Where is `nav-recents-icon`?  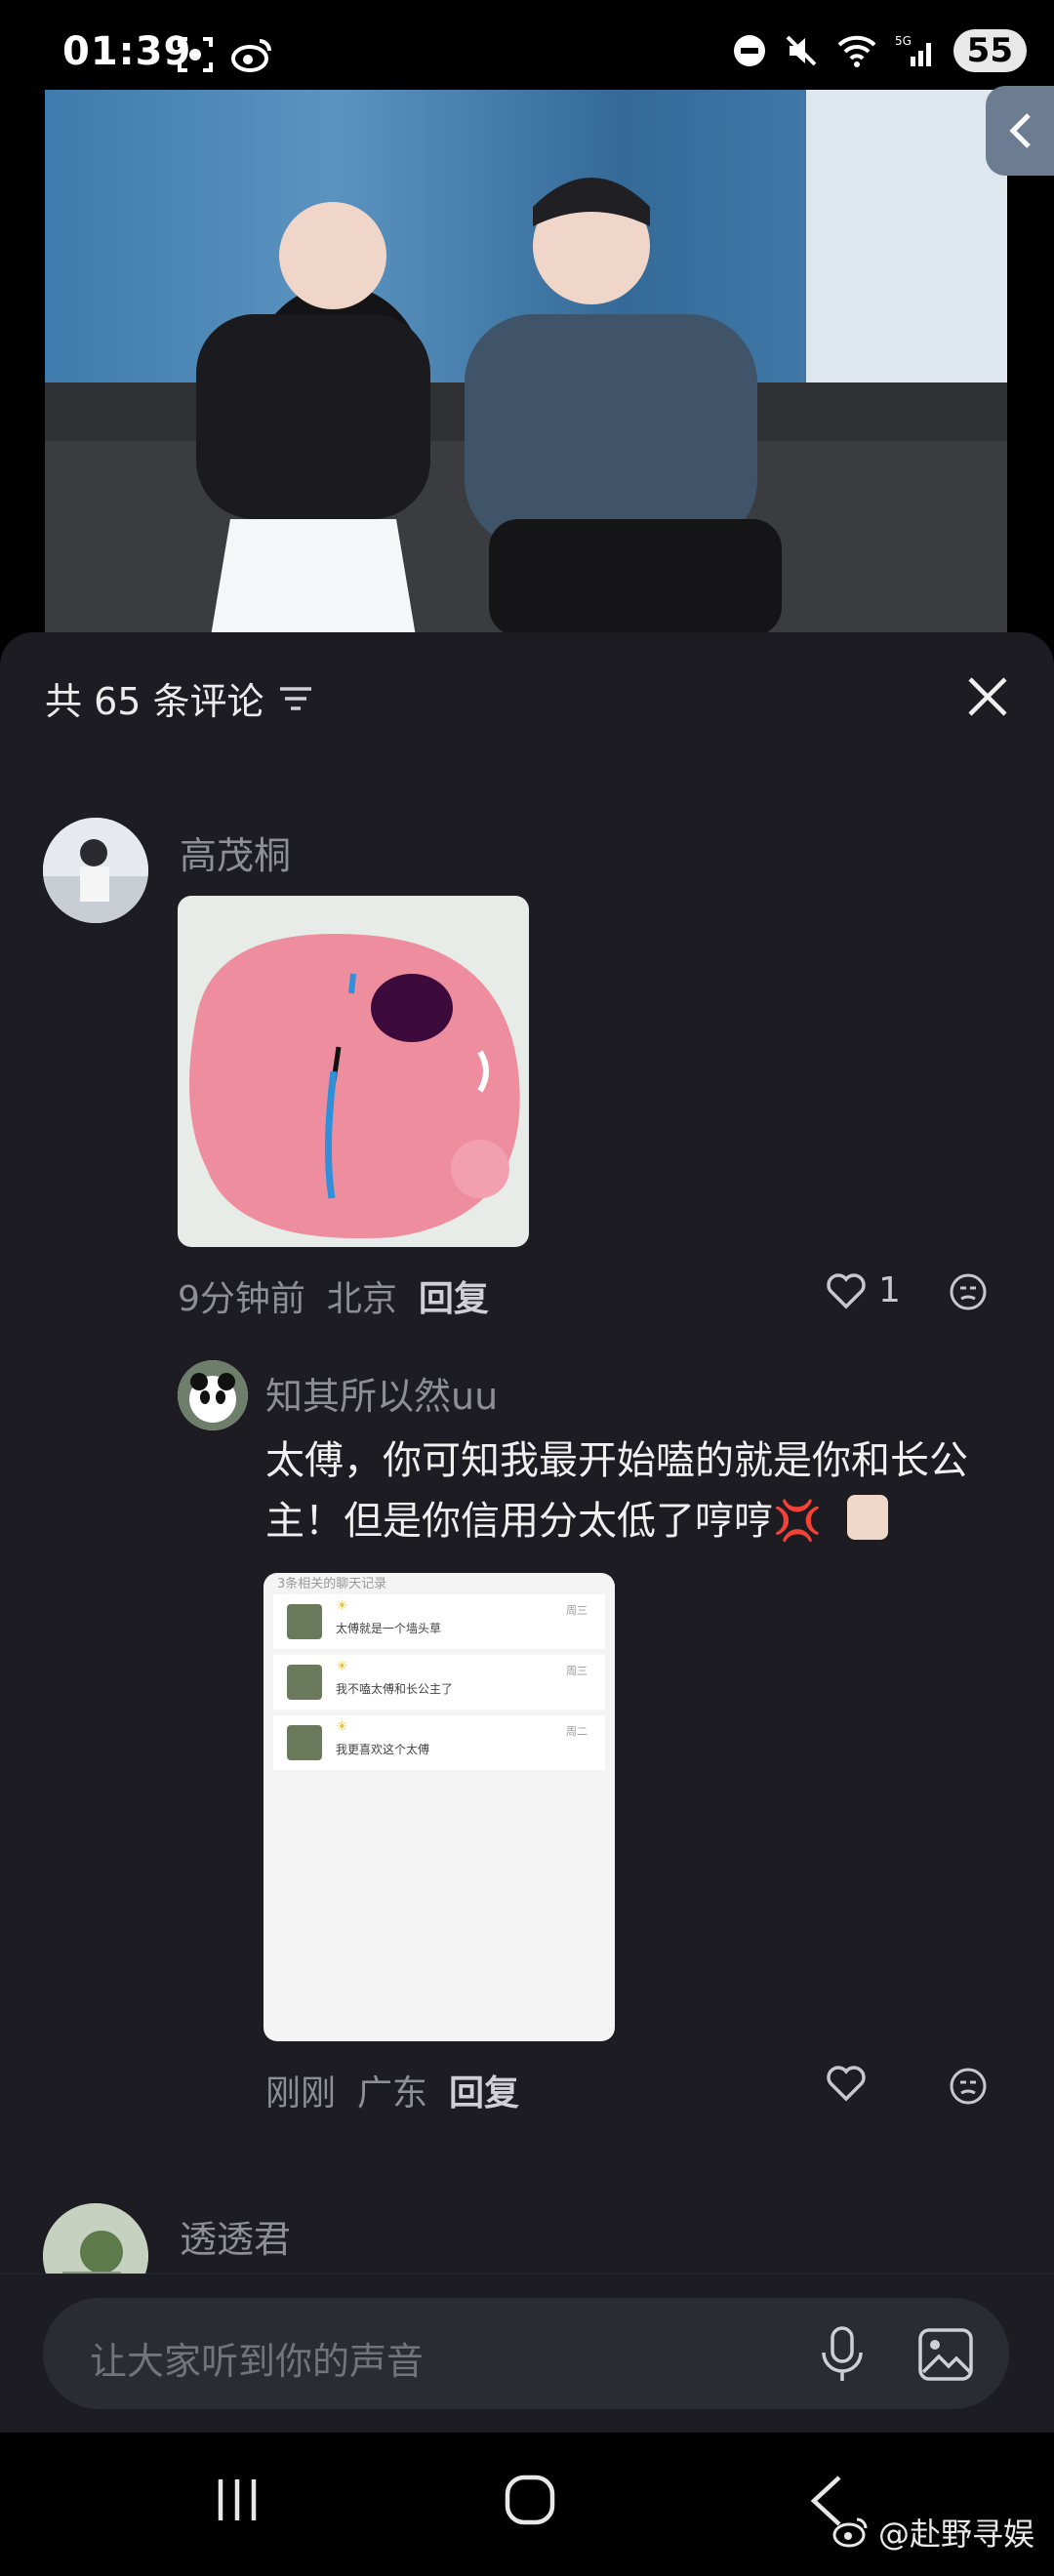 nav-recents-icon is located at coordinates (237, 2499).